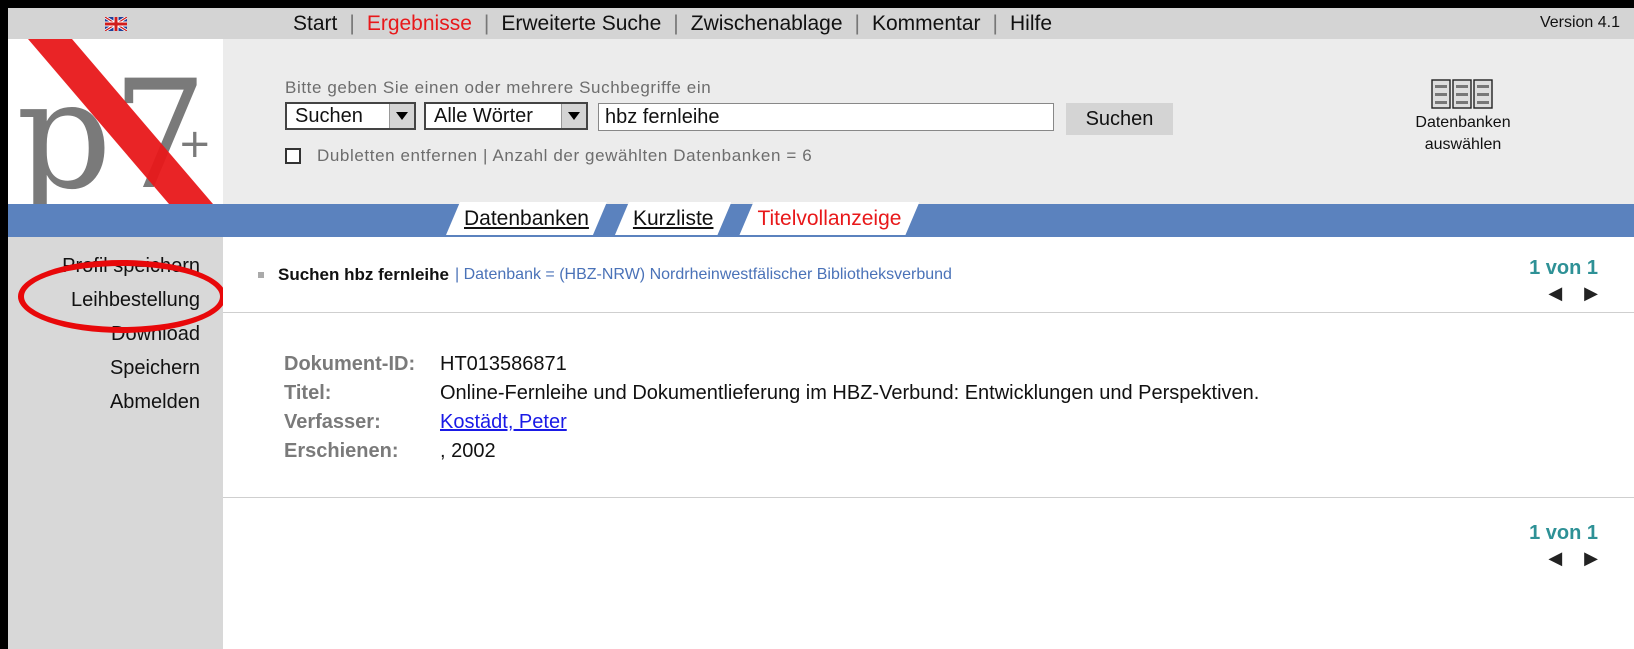  I want to click on version-label: Version 4.1, so click(1579, 22).